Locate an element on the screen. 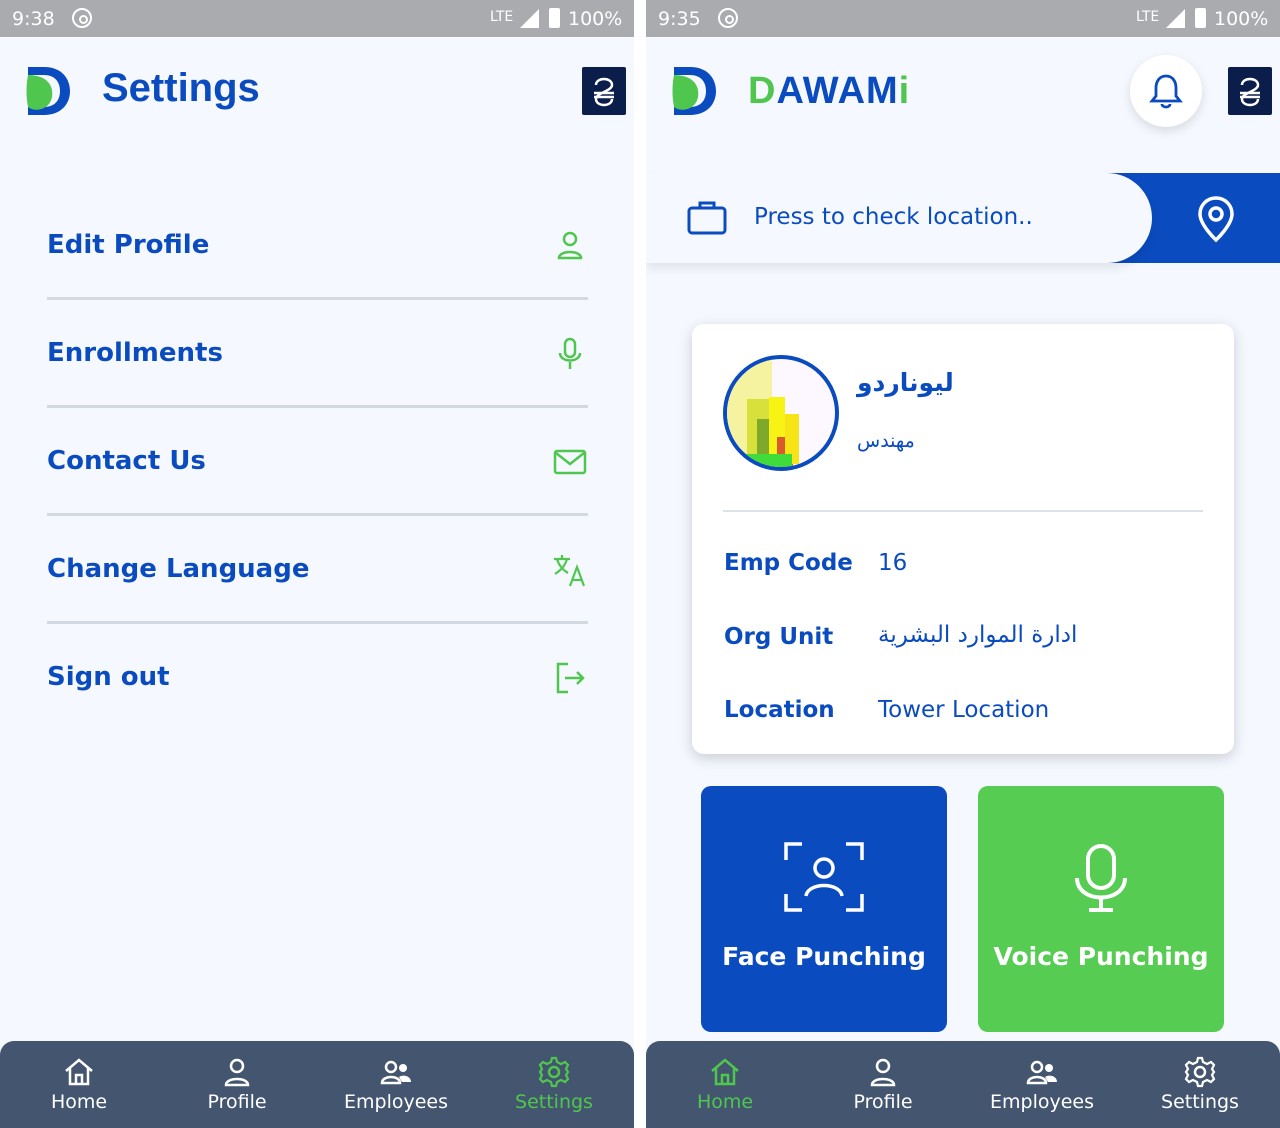 This screenshot has width=1280, height=1128. brand-middle: AWAM is located at coordinates (837, 91).